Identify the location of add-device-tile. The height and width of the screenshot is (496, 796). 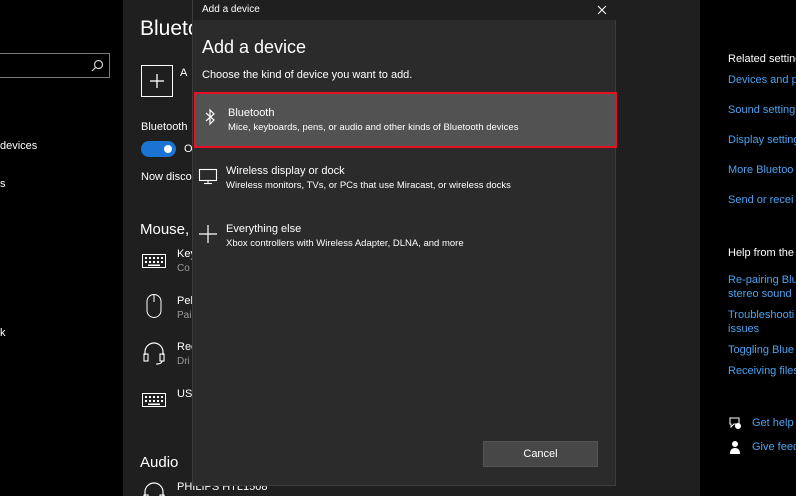
(157, 81).